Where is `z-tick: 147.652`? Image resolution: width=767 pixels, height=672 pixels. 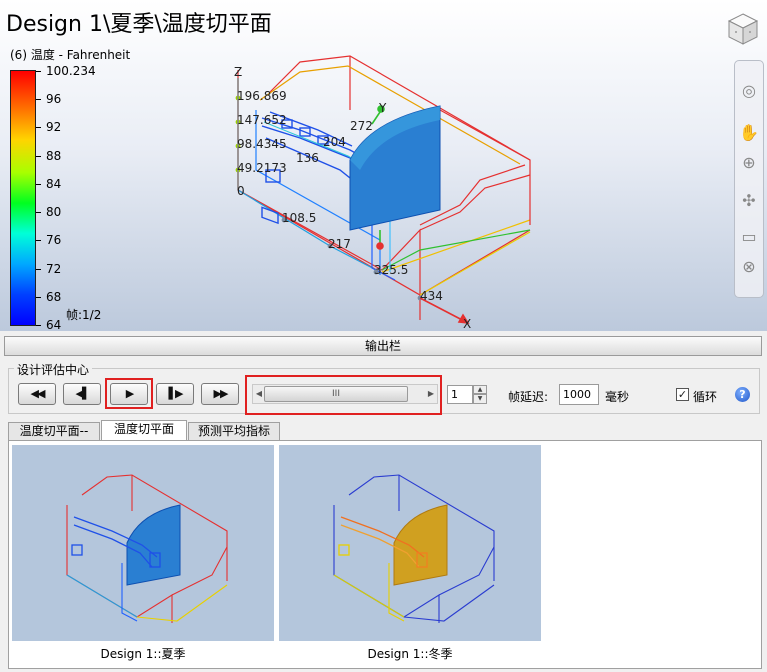
z-tick: 147.652 is located at coordinates (262, 120).